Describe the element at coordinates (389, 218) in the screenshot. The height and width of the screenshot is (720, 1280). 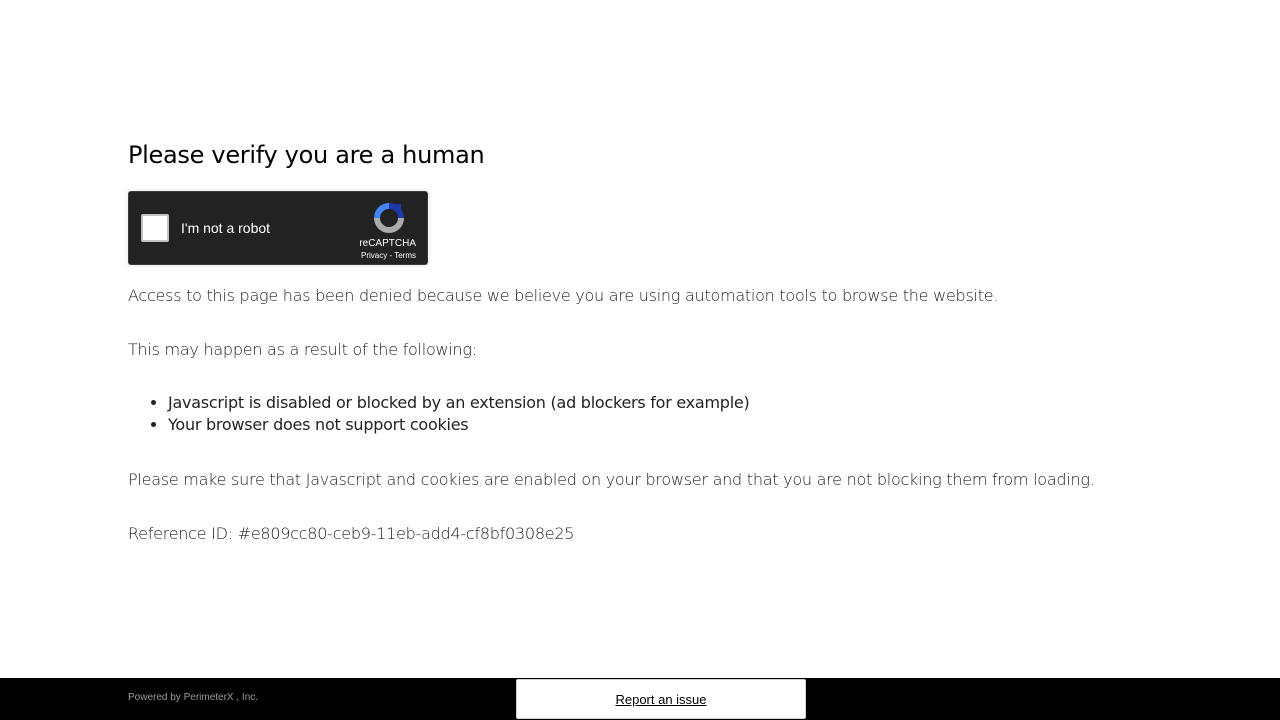
I see `recaptcha-logo-icon` at that location.